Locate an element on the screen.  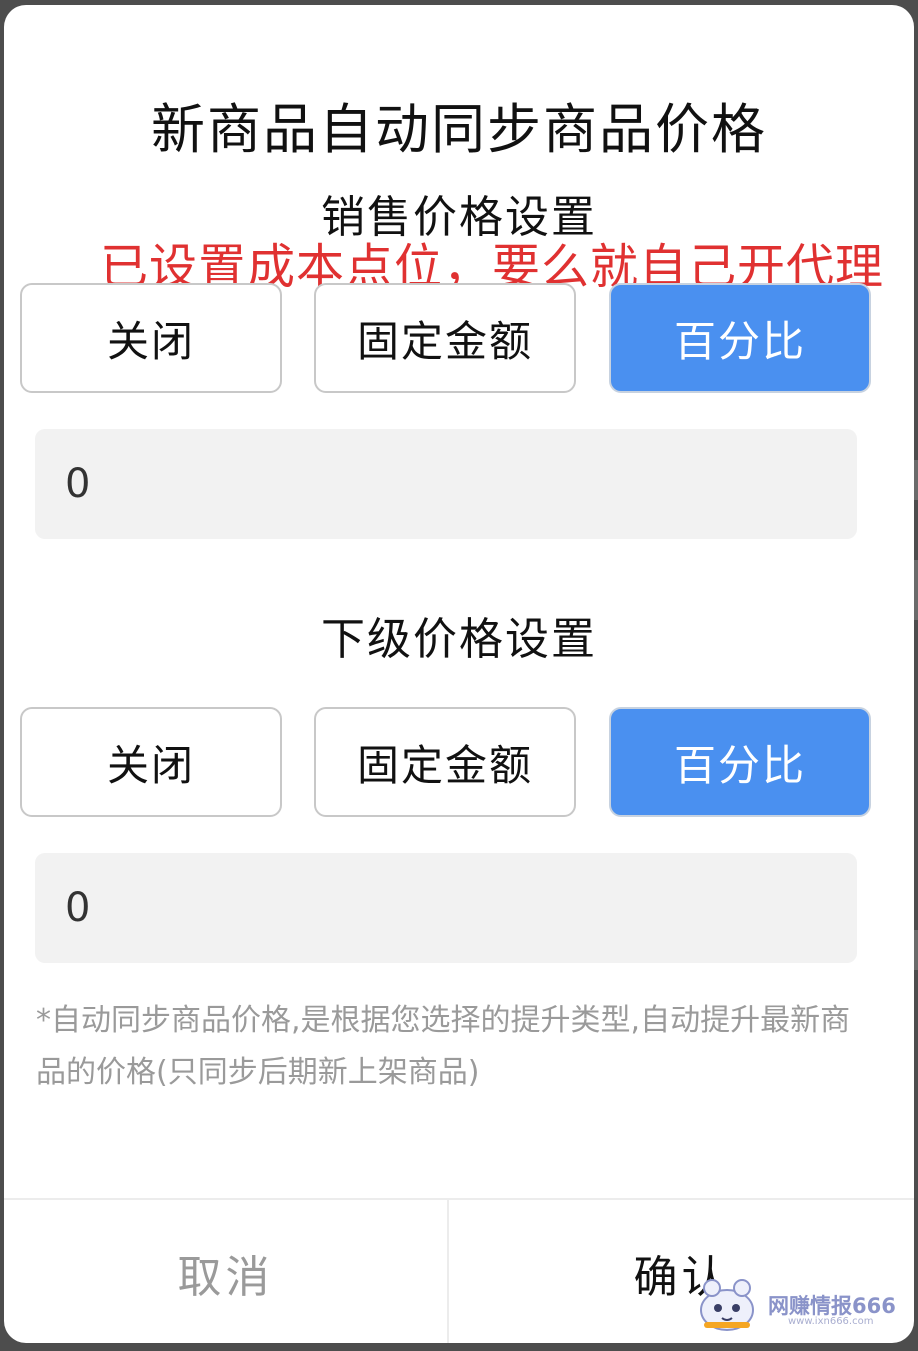
sub-option-percentage-button: 百分比 is located at coordinates (740, 762).